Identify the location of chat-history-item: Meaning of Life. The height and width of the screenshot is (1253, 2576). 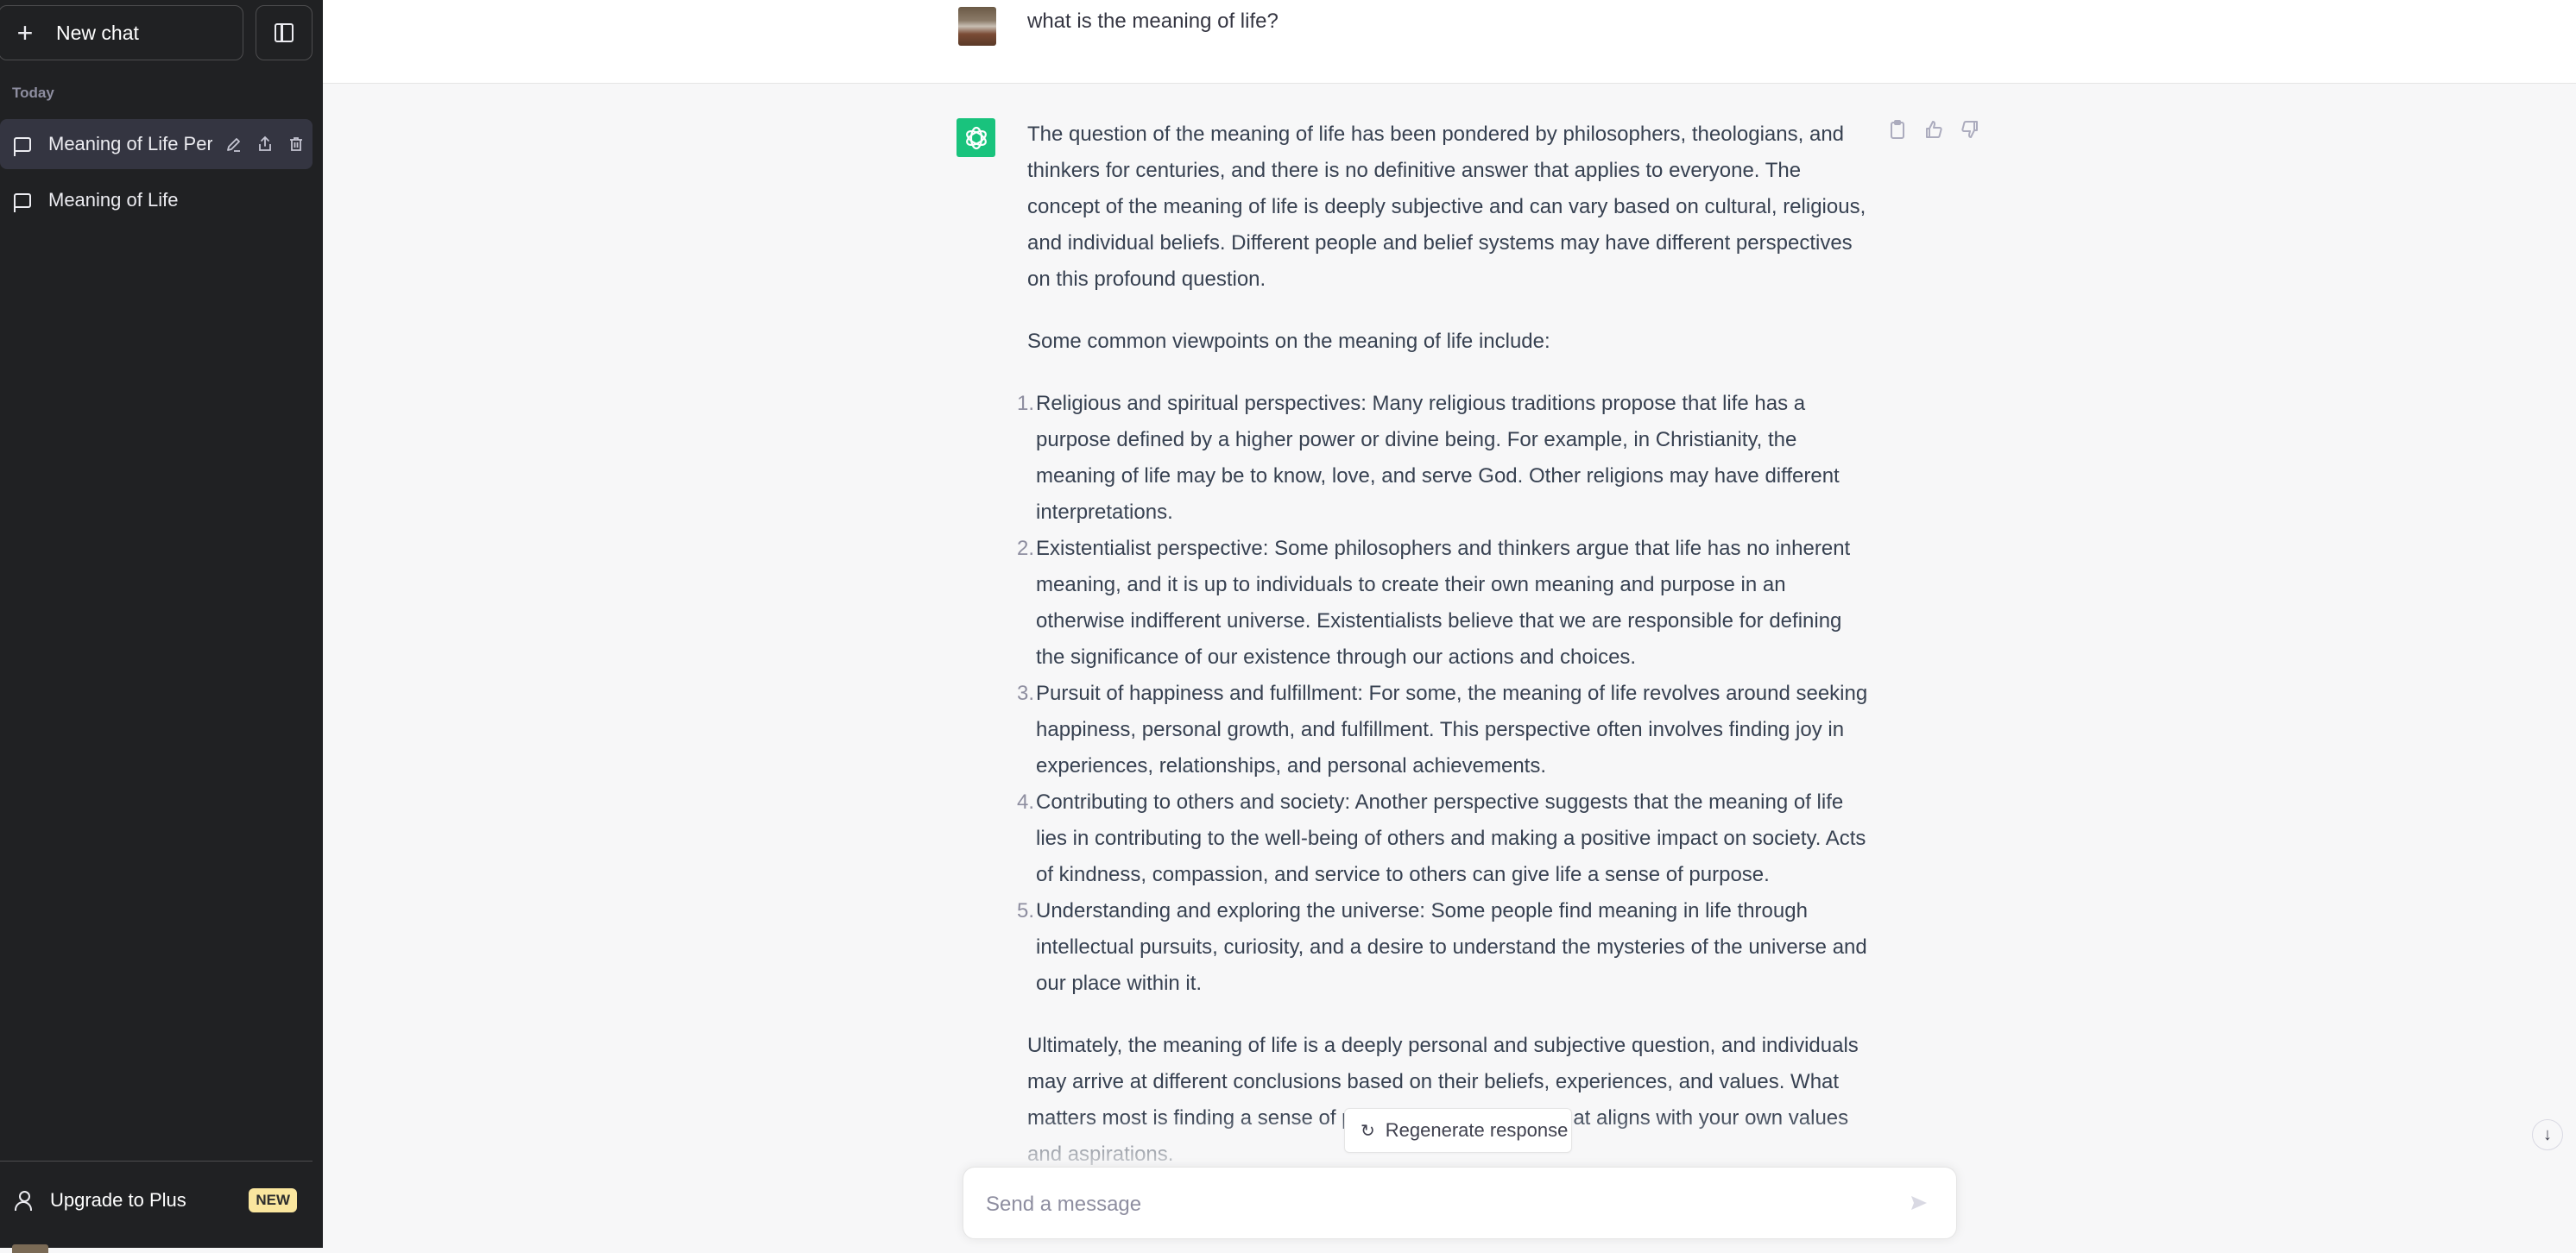
(156, 200).